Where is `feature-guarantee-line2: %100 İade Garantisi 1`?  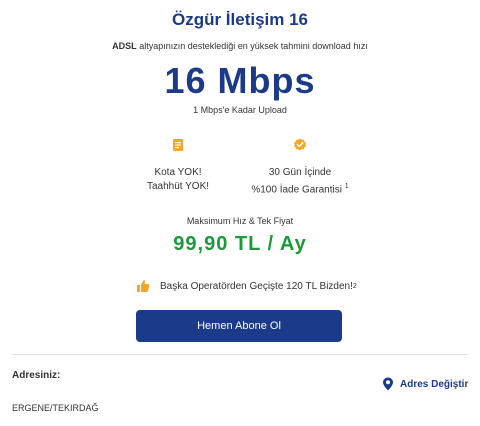
feature-guarantee-line2: %100 İade Garantisi 1 is located at coordinates (300, 188).